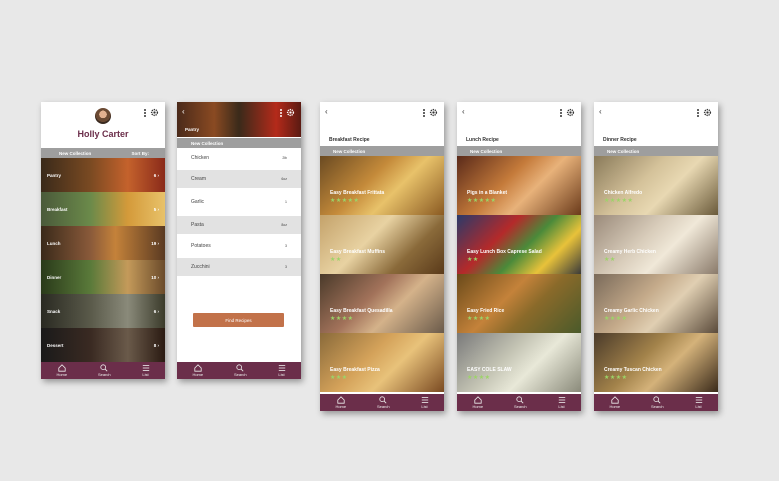  Describe the element at coordinates (382, 362) in the screenshot. I see `recipe-card: Easy Breakfast Pizza ★★★` at that location.